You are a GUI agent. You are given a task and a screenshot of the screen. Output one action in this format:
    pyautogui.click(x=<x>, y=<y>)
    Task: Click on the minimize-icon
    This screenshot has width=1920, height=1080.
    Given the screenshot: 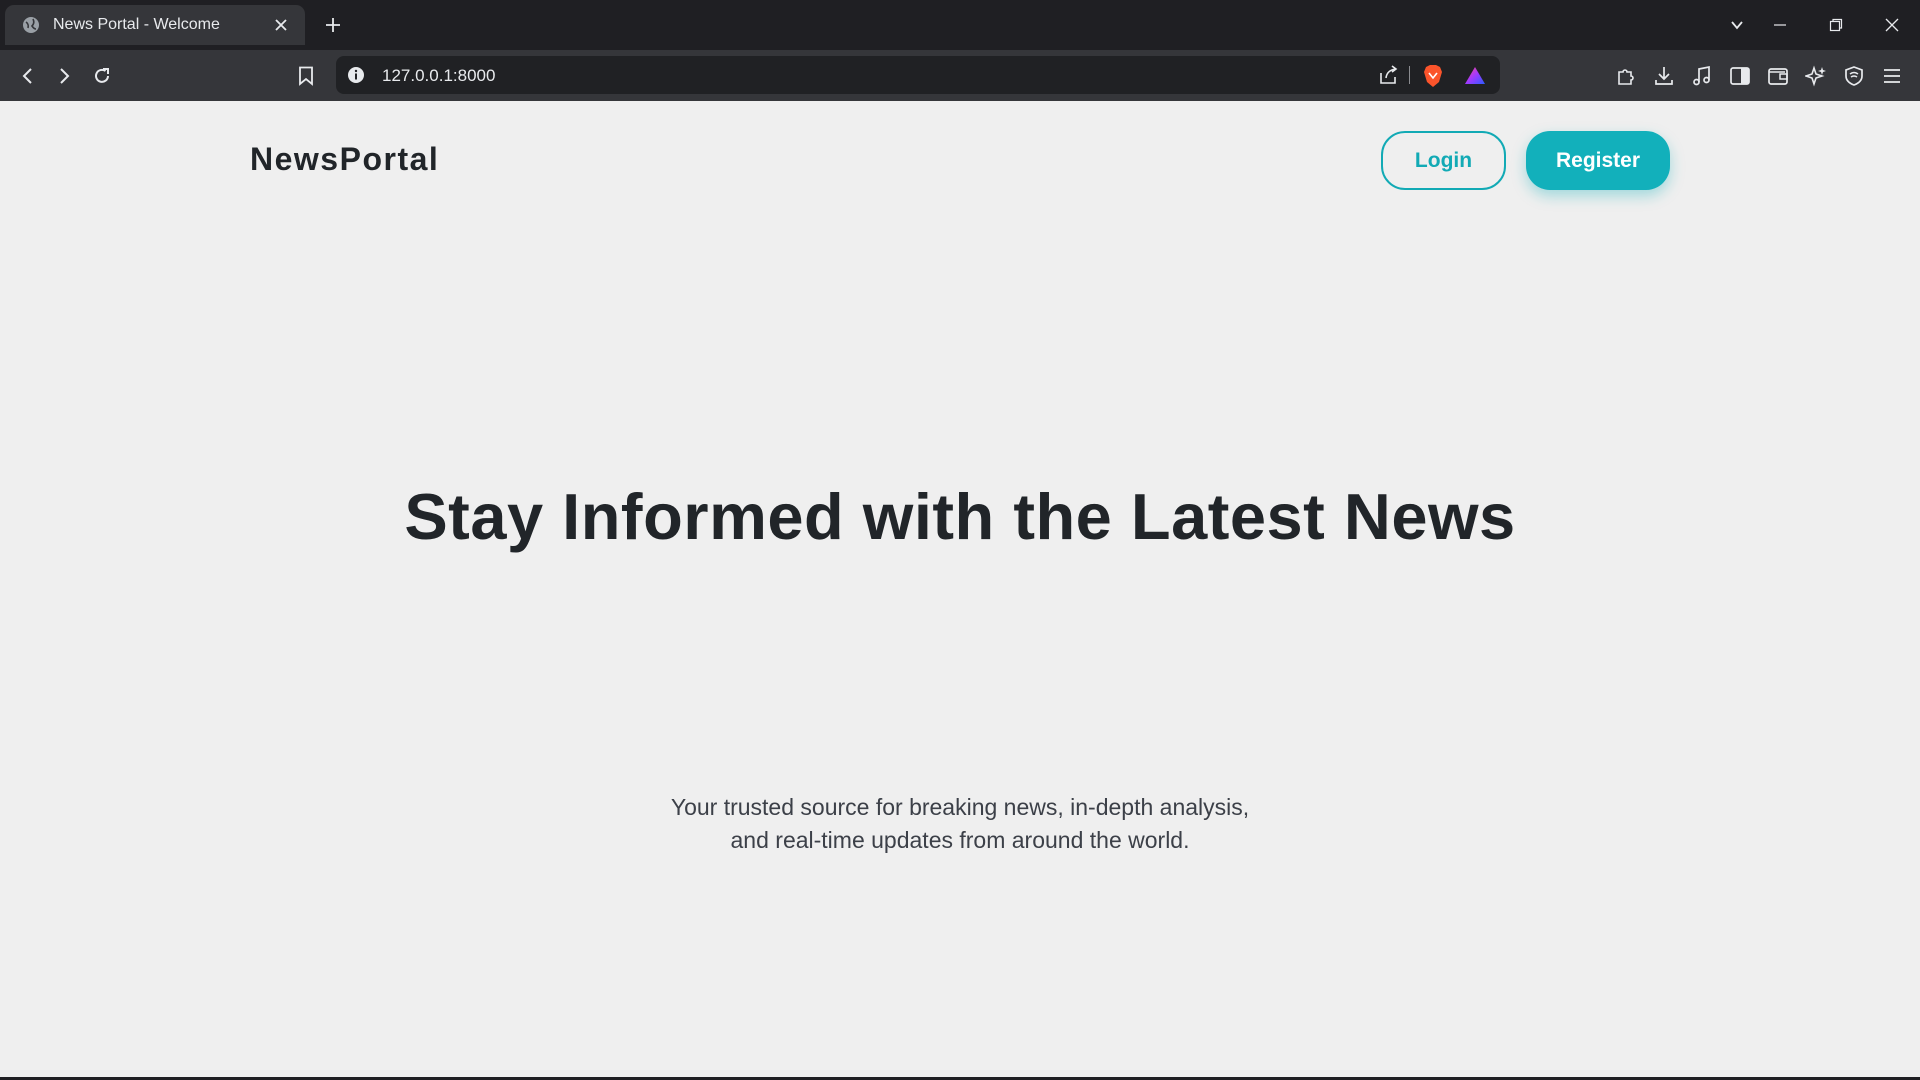 What is the action you would take?
    pyautogui.click(x=1780, y=25)
    